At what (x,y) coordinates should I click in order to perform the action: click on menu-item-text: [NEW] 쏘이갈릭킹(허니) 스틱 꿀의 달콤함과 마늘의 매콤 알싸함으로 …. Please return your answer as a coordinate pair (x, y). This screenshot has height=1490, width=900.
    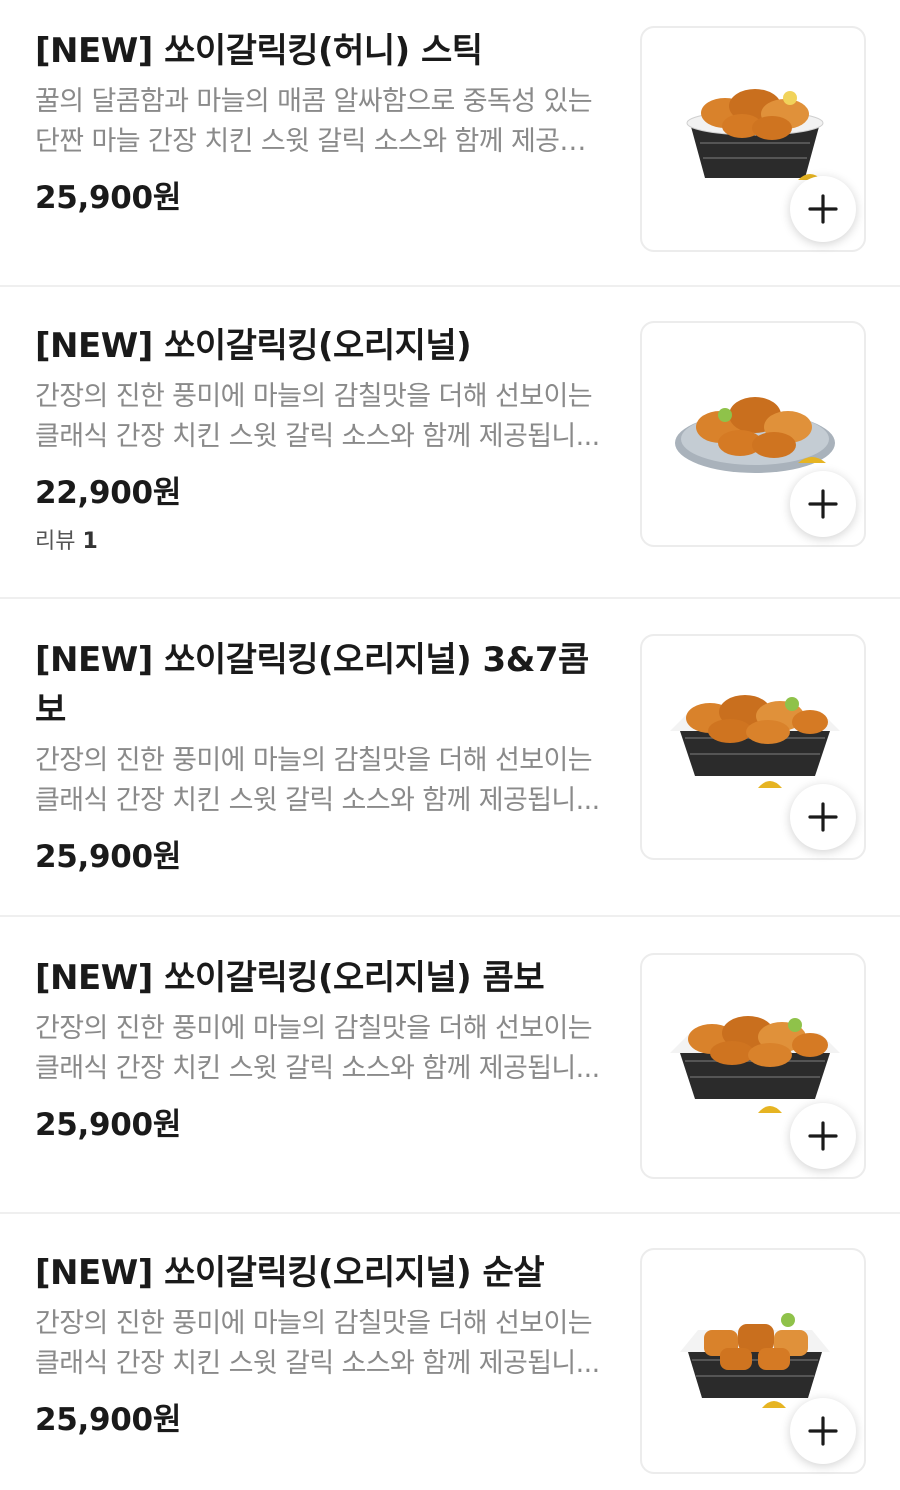
    Looking at the image, I should click on (322, 123).